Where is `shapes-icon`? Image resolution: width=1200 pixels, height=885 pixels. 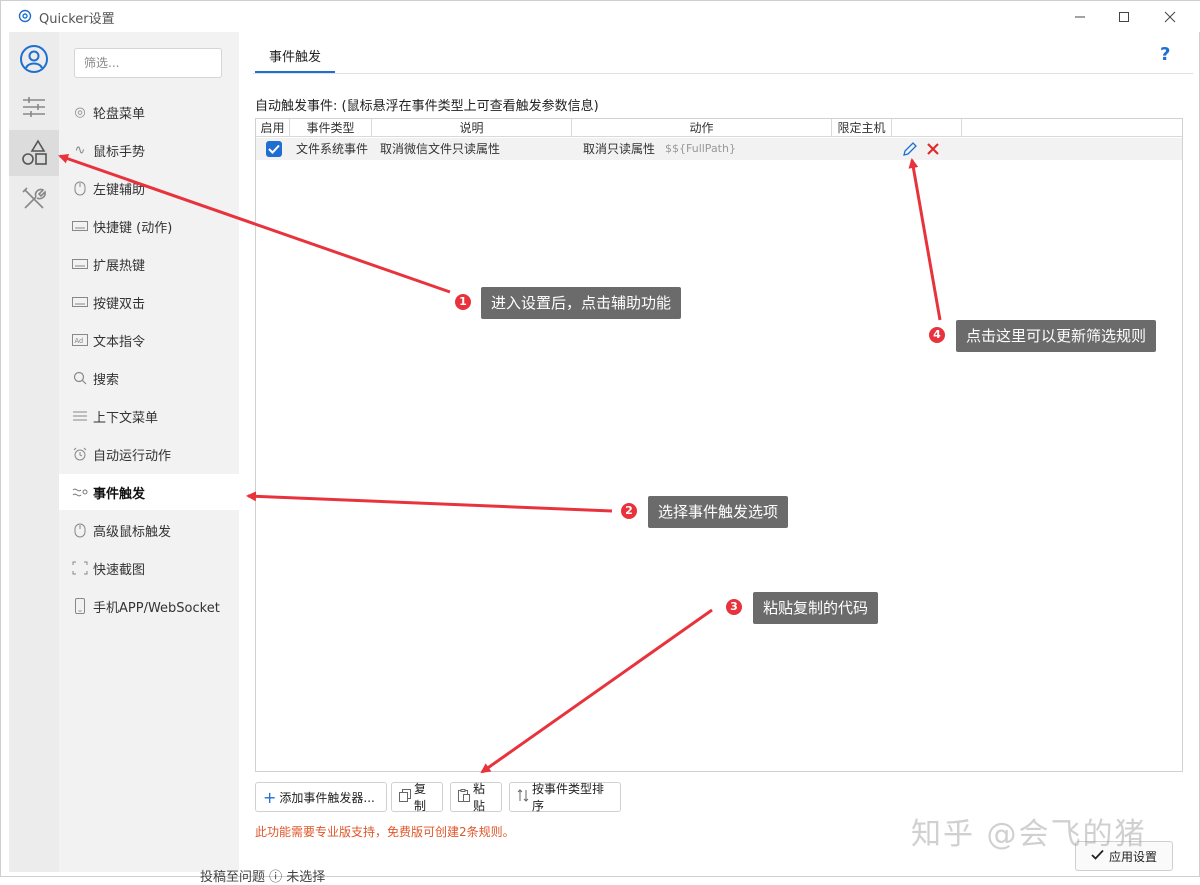 shapes-icon is located at coordinates (34, 152).